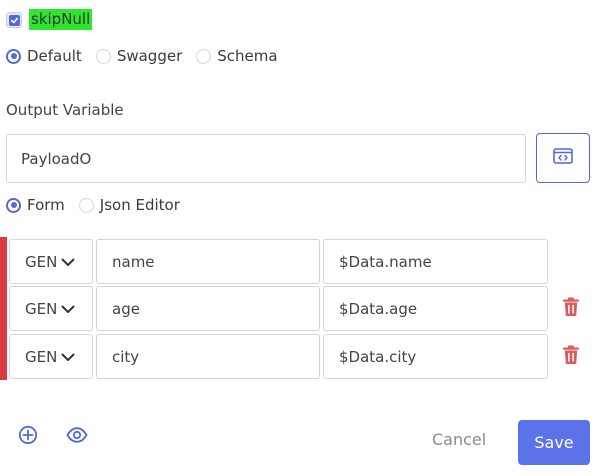  Describe the element at coordinates (204, 56) in the screenshot. I see `radio-schema-indicator` at that location.